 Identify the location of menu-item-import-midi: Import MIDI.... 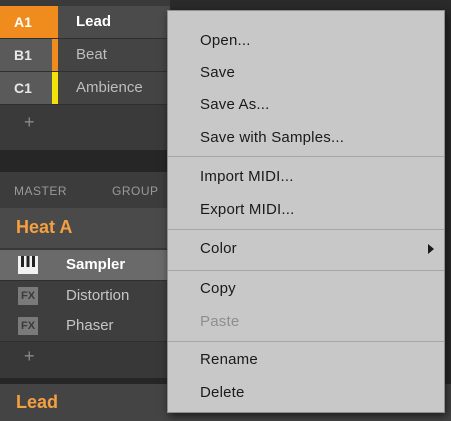
(306, 177).